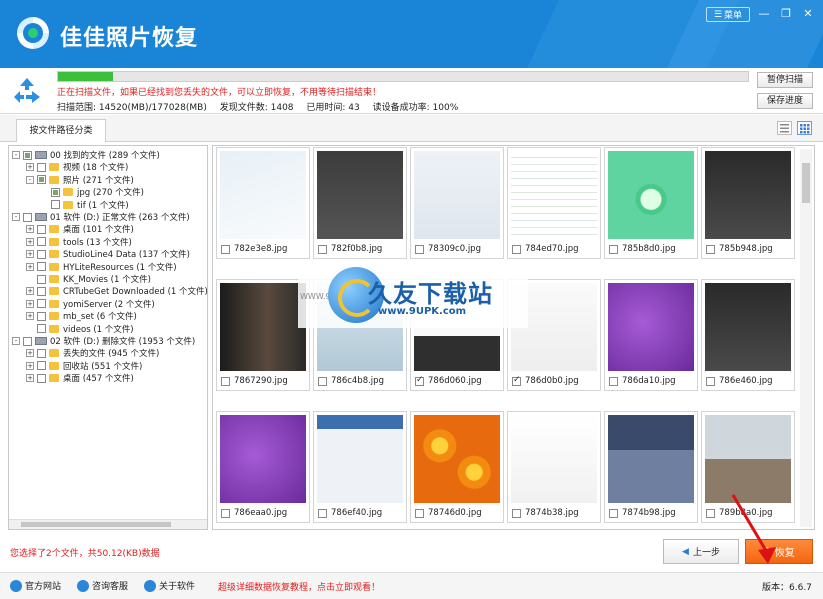 This screenshot has width=823, height=599. I want to click on thumbnail-card: 782e3e8.jpg, so click(263, 203).